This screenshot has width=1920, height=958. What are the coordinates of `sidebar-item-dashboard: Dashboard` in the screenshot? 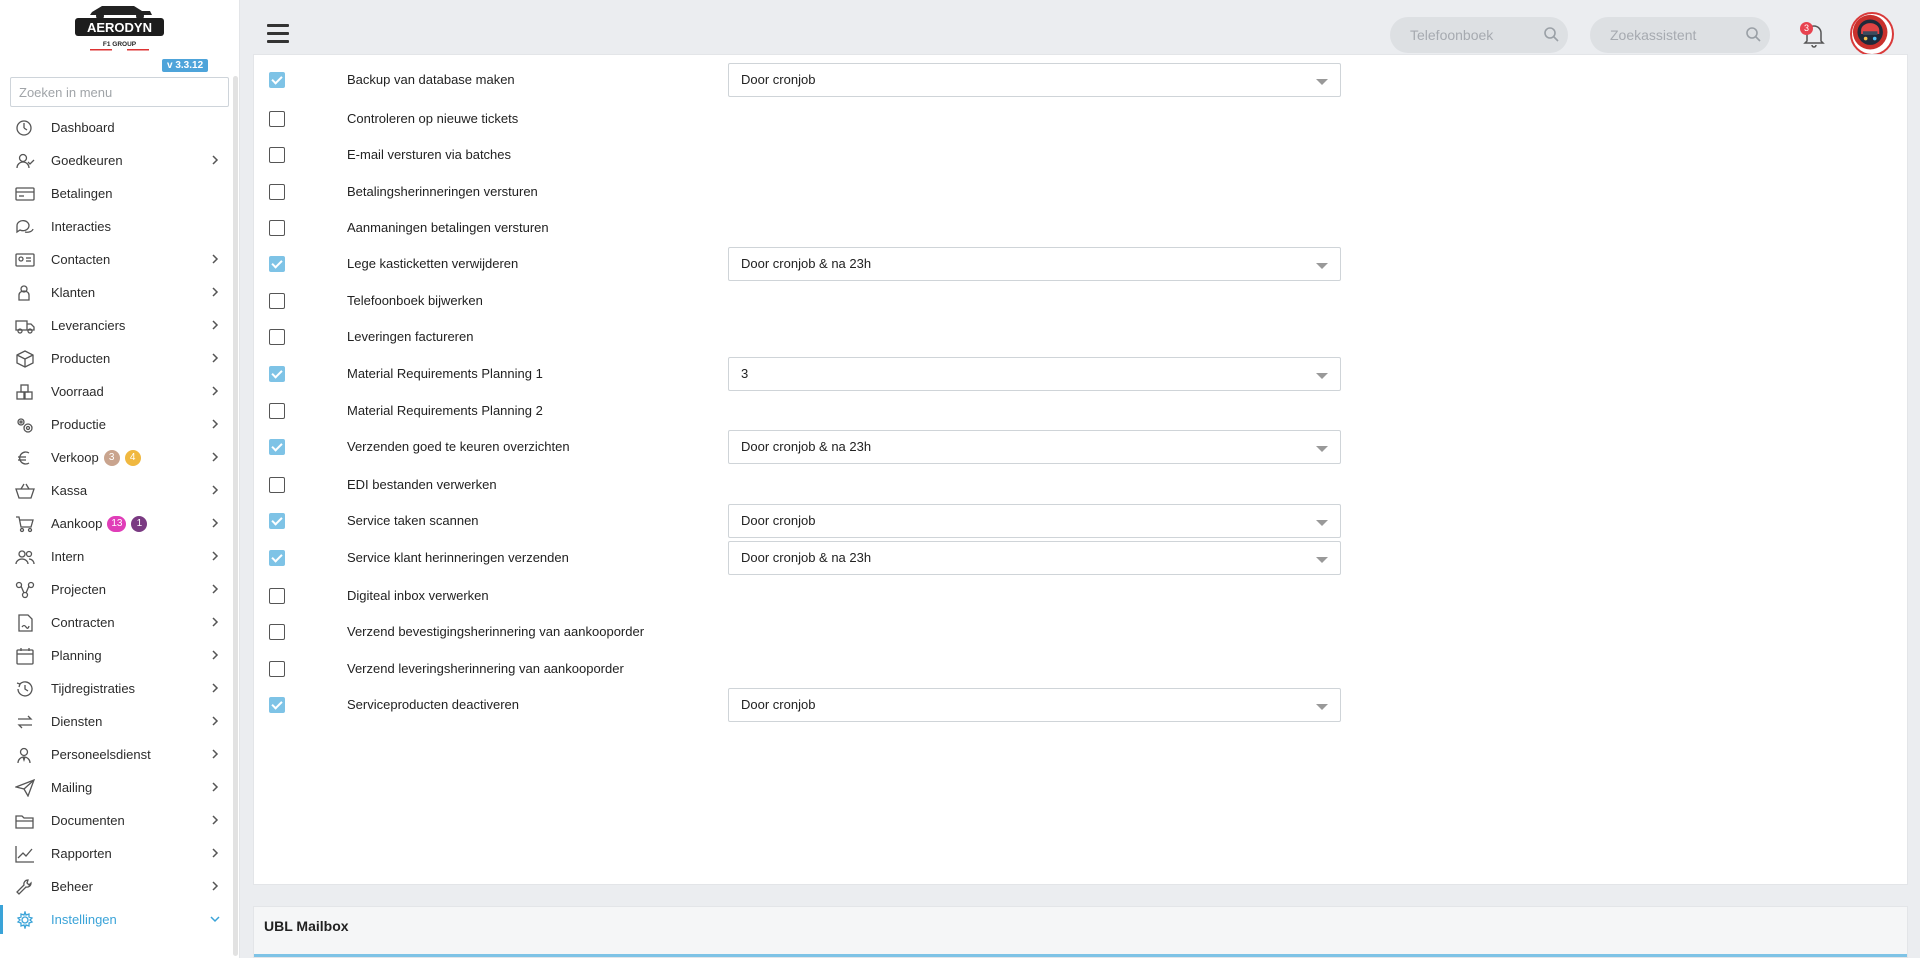 It's located at (116, 127).